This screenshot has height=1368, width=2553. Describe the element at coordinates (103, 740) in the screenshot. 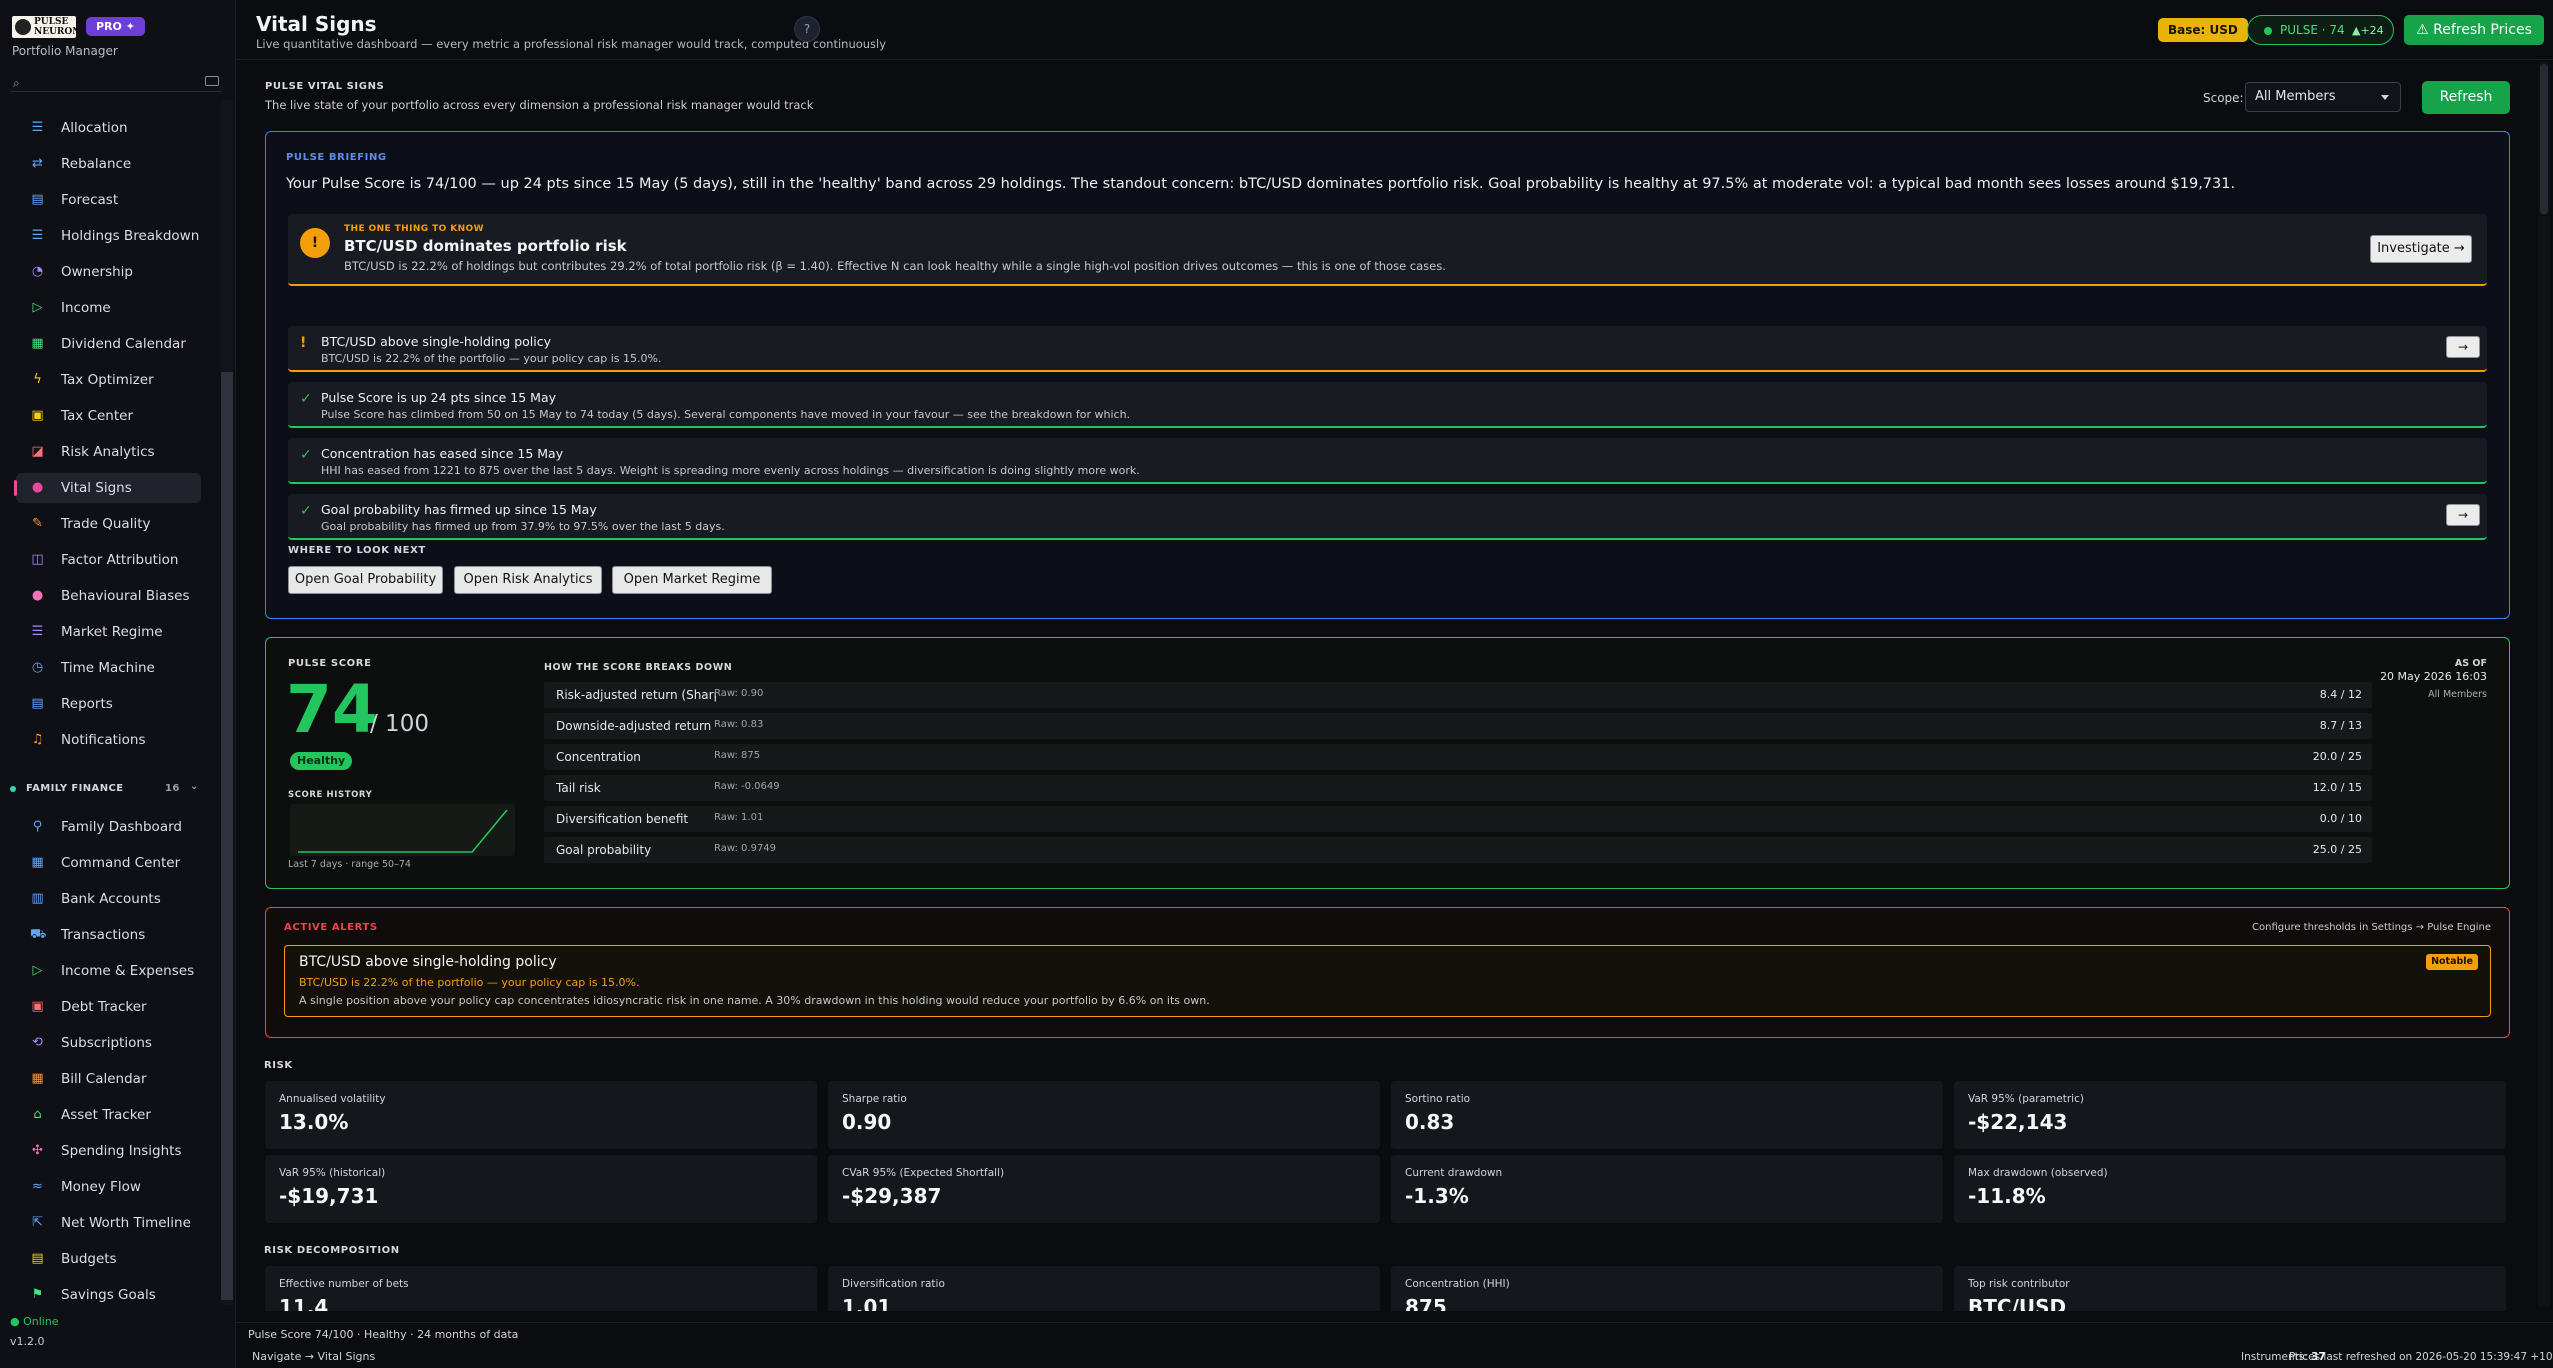

I see `sidebar-item-label: Notifications` at that location.